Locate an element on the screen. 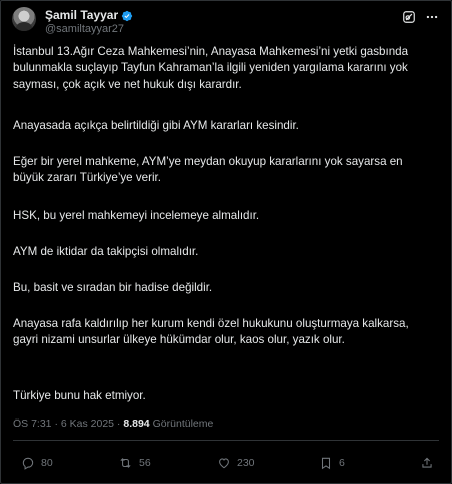 The width and height of the screenshot is (452, 484). bookmark-button: 6 is located at coordinates (332, 463).